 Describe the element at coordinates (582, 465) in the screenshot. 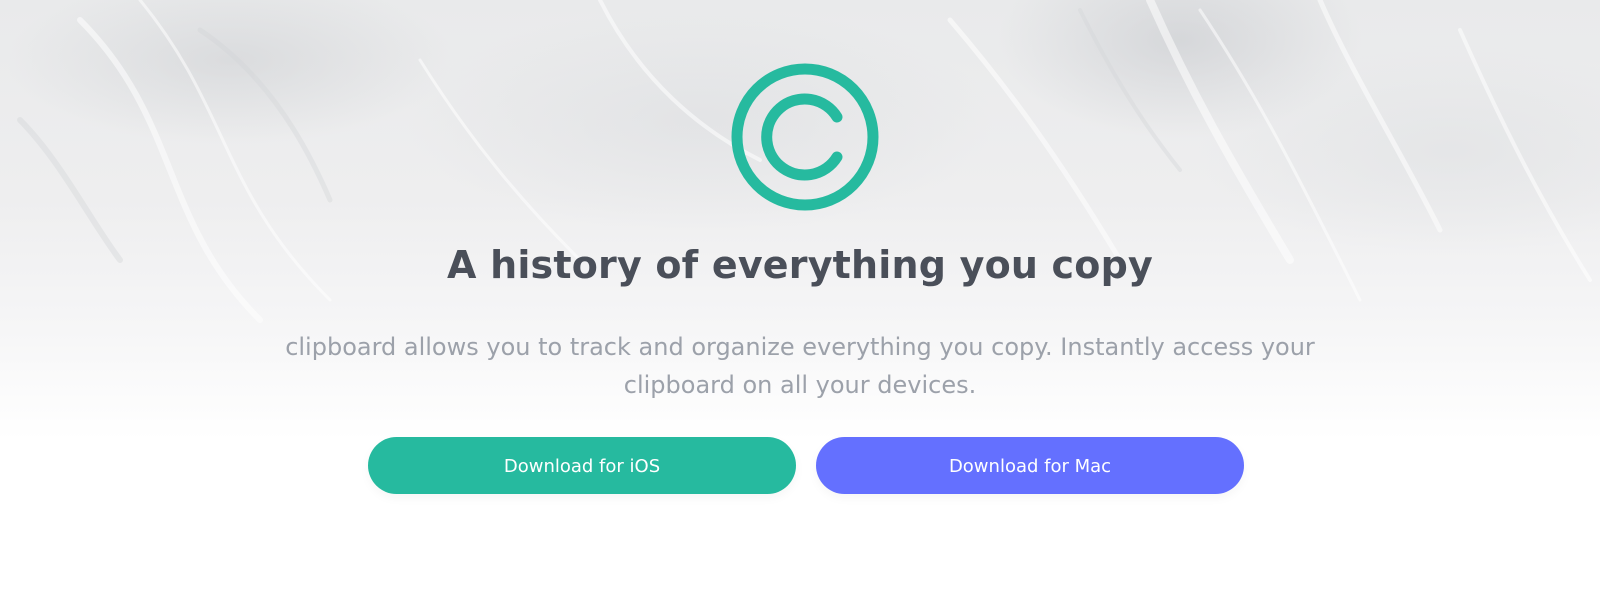

I see `download-ios-button: Download for iOS` at that location.